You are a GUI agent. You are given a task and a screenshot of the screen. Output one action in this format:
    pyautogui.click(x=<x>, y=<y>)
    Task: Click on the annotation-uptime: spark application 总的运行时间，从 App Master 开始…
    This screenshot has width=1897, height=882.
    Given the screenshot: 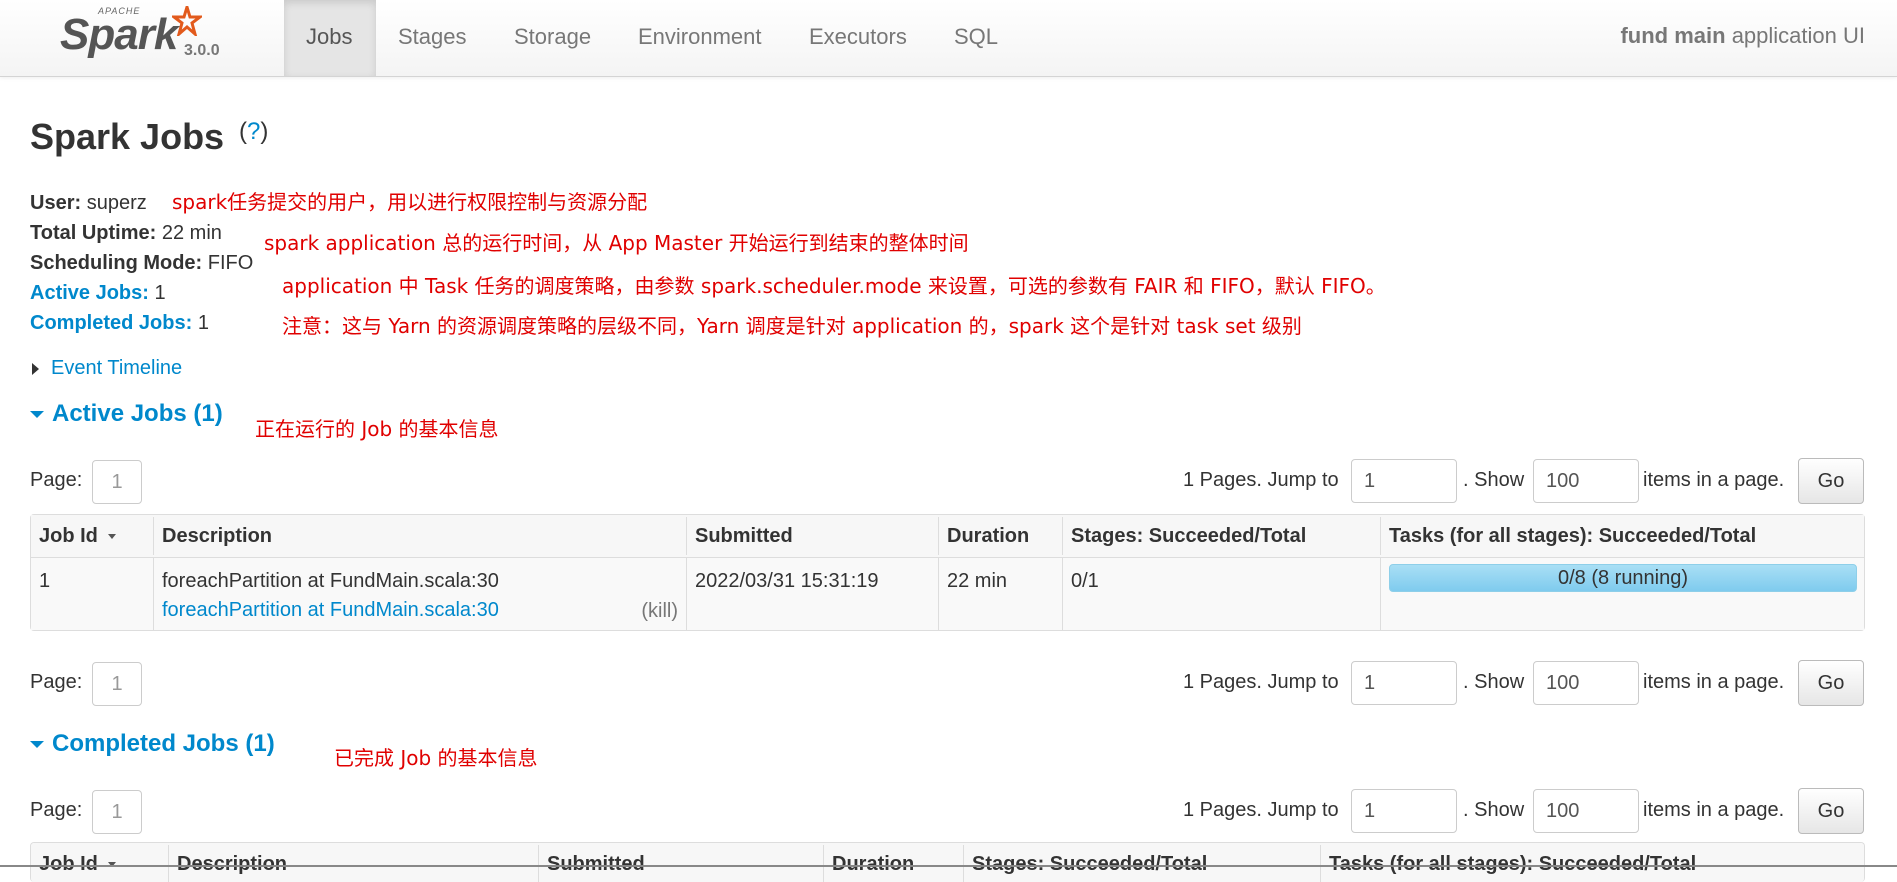 What is the action you would take?
    pyautogui.click(x=616, y=243)
    